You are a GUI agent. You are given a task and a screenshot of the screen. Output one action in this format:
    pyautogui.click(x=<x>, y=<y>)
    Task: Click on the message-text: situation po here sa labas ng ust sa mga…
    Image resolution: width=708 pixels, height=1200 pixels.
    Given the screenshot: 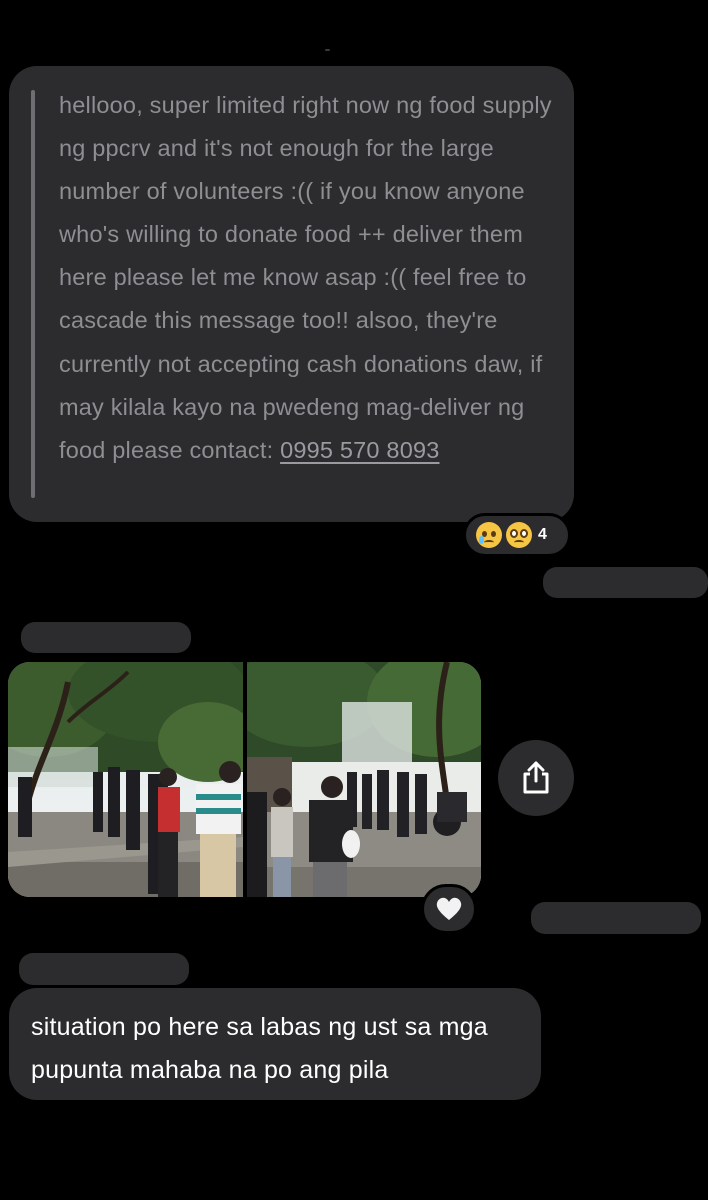 What is the action you would take?
    pyautogui.click(x=259, y=1048)
    